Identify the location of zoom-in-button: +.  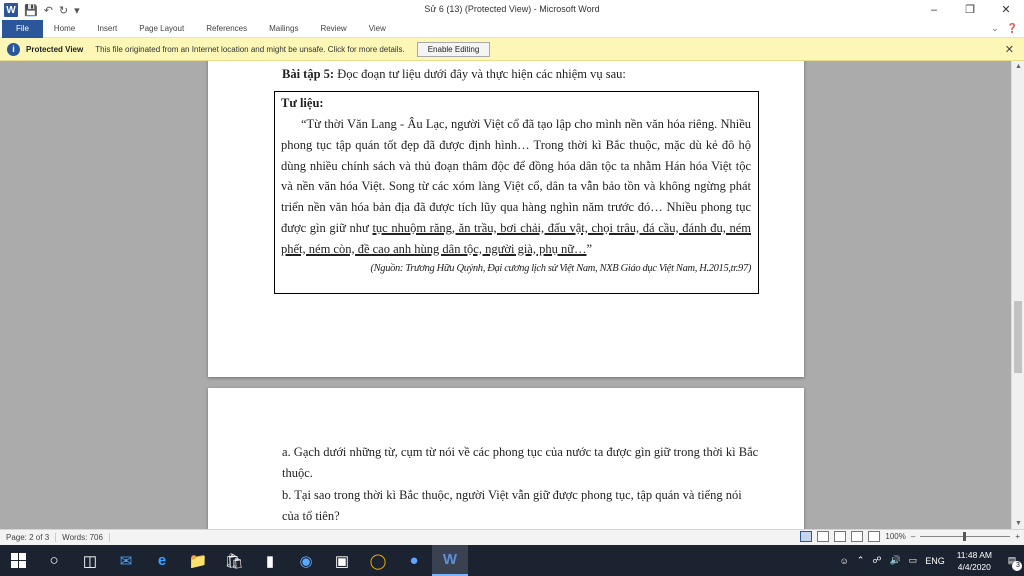
(1017, 536).